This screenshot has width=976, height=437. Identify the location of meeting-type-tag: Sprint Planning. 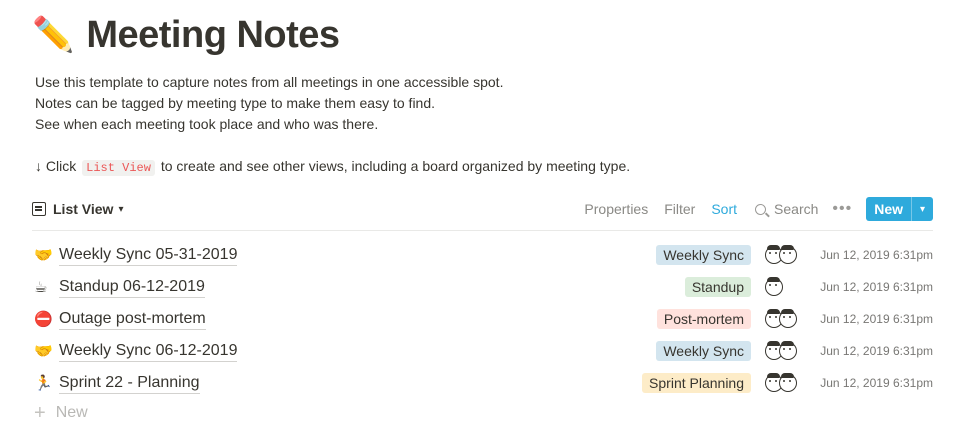
(696, 383).